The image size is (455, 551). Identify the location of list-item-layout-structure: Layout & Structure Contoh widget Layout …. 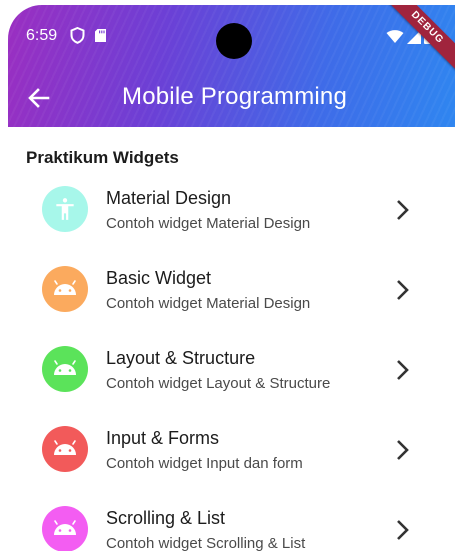
(227, 372).